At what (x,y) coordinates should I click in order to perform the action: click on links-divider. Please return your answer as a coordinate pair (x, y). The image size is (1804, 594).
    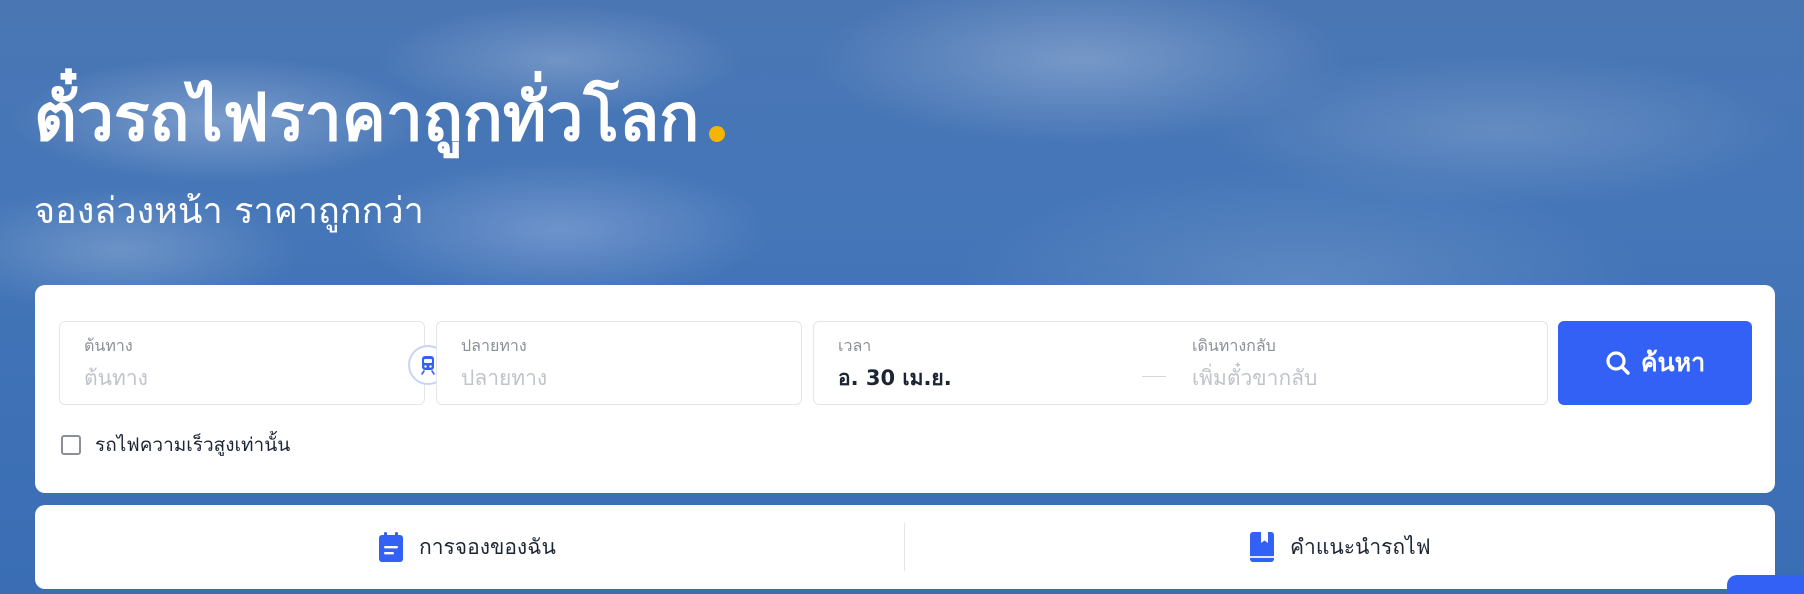
    Looking at the image, I should click on (904, 547).